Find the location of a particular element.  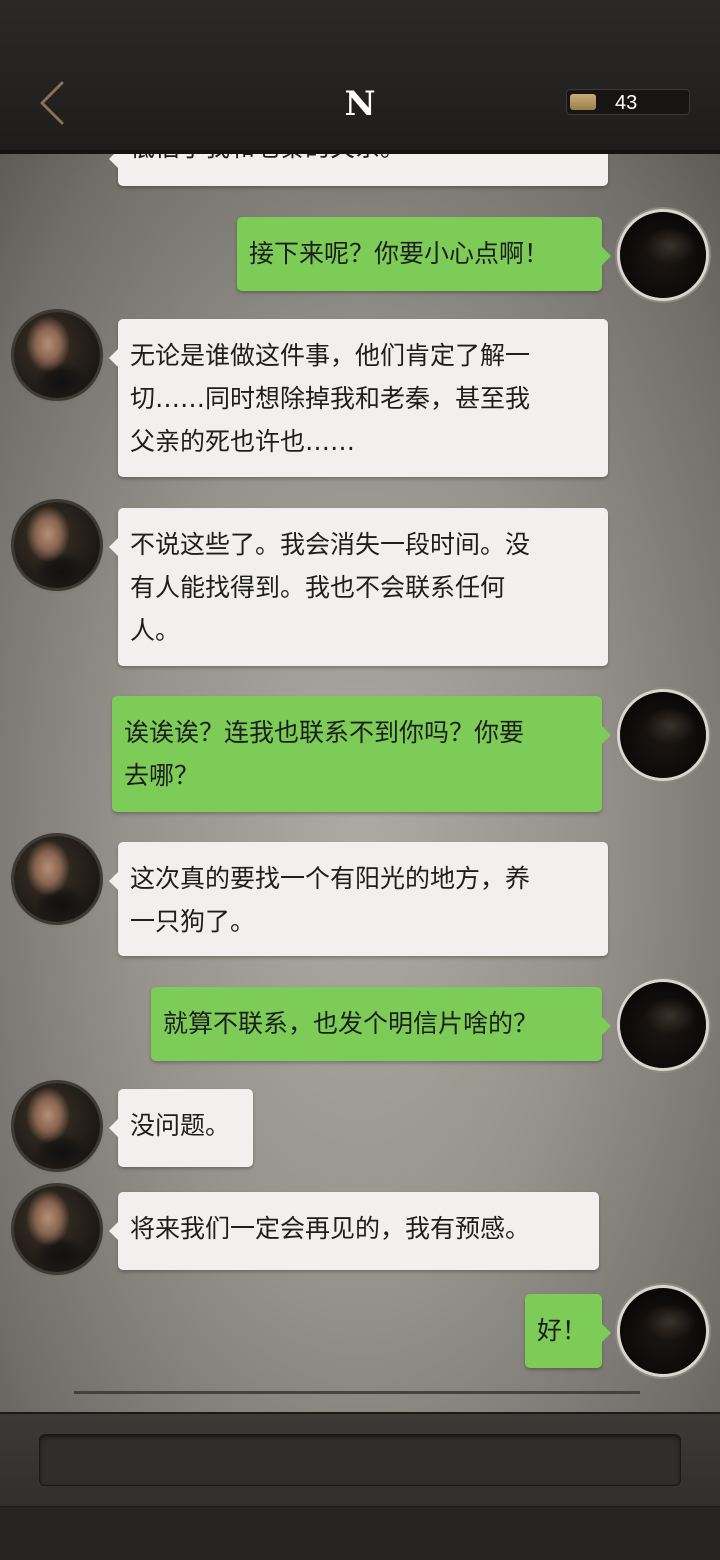

message-bubble-incoming: 这次真的要找一个有阳光的地方，养 一只狗了。 is located at coordinates (358, 899).